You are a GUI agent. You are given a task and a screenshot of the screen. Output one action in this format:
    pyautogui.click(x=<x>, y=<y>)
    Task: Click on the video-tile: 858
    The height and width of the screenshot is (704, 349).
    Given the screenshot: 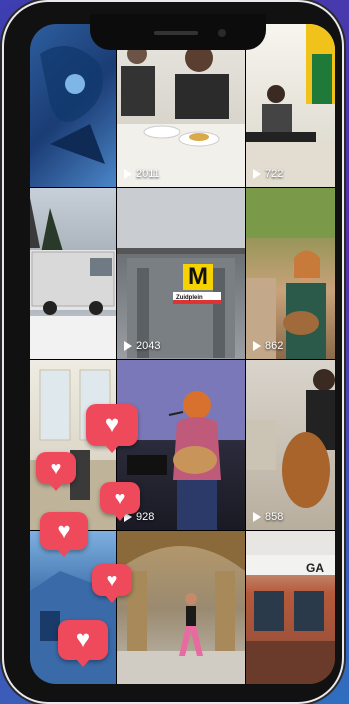 What is the action you would take?
    pyautogui.click(x=290, y=445)
    